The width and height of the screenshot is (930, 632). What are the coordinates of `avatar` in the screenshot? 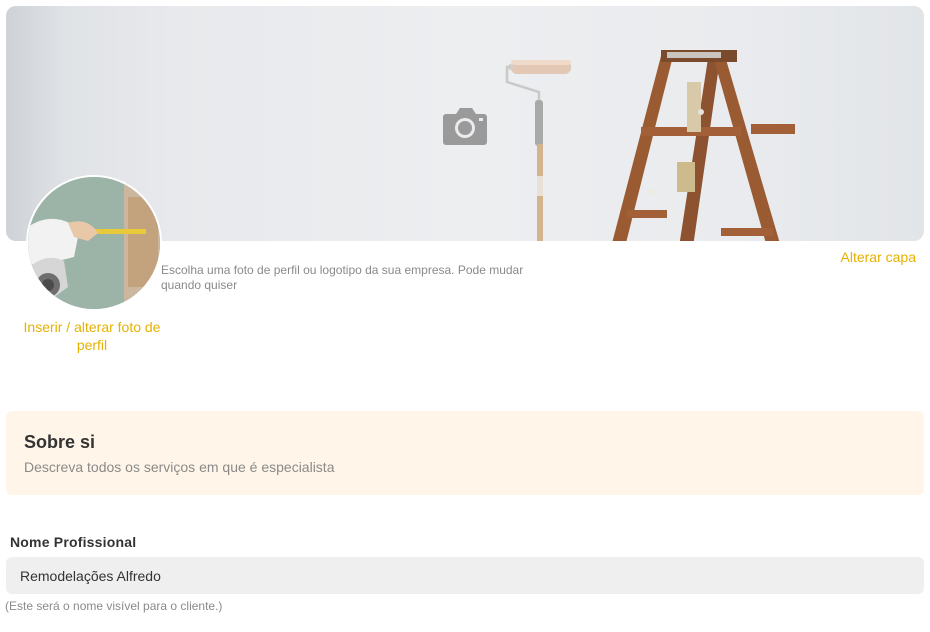 It's located at (94, 243).